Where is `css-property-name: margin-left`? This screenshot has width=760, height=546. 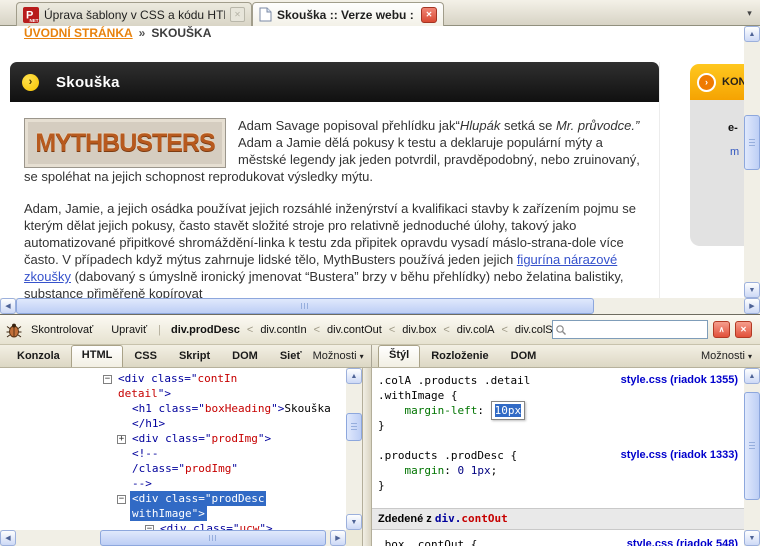 css-property-name: margin-left is located at coordinates (441, 410).